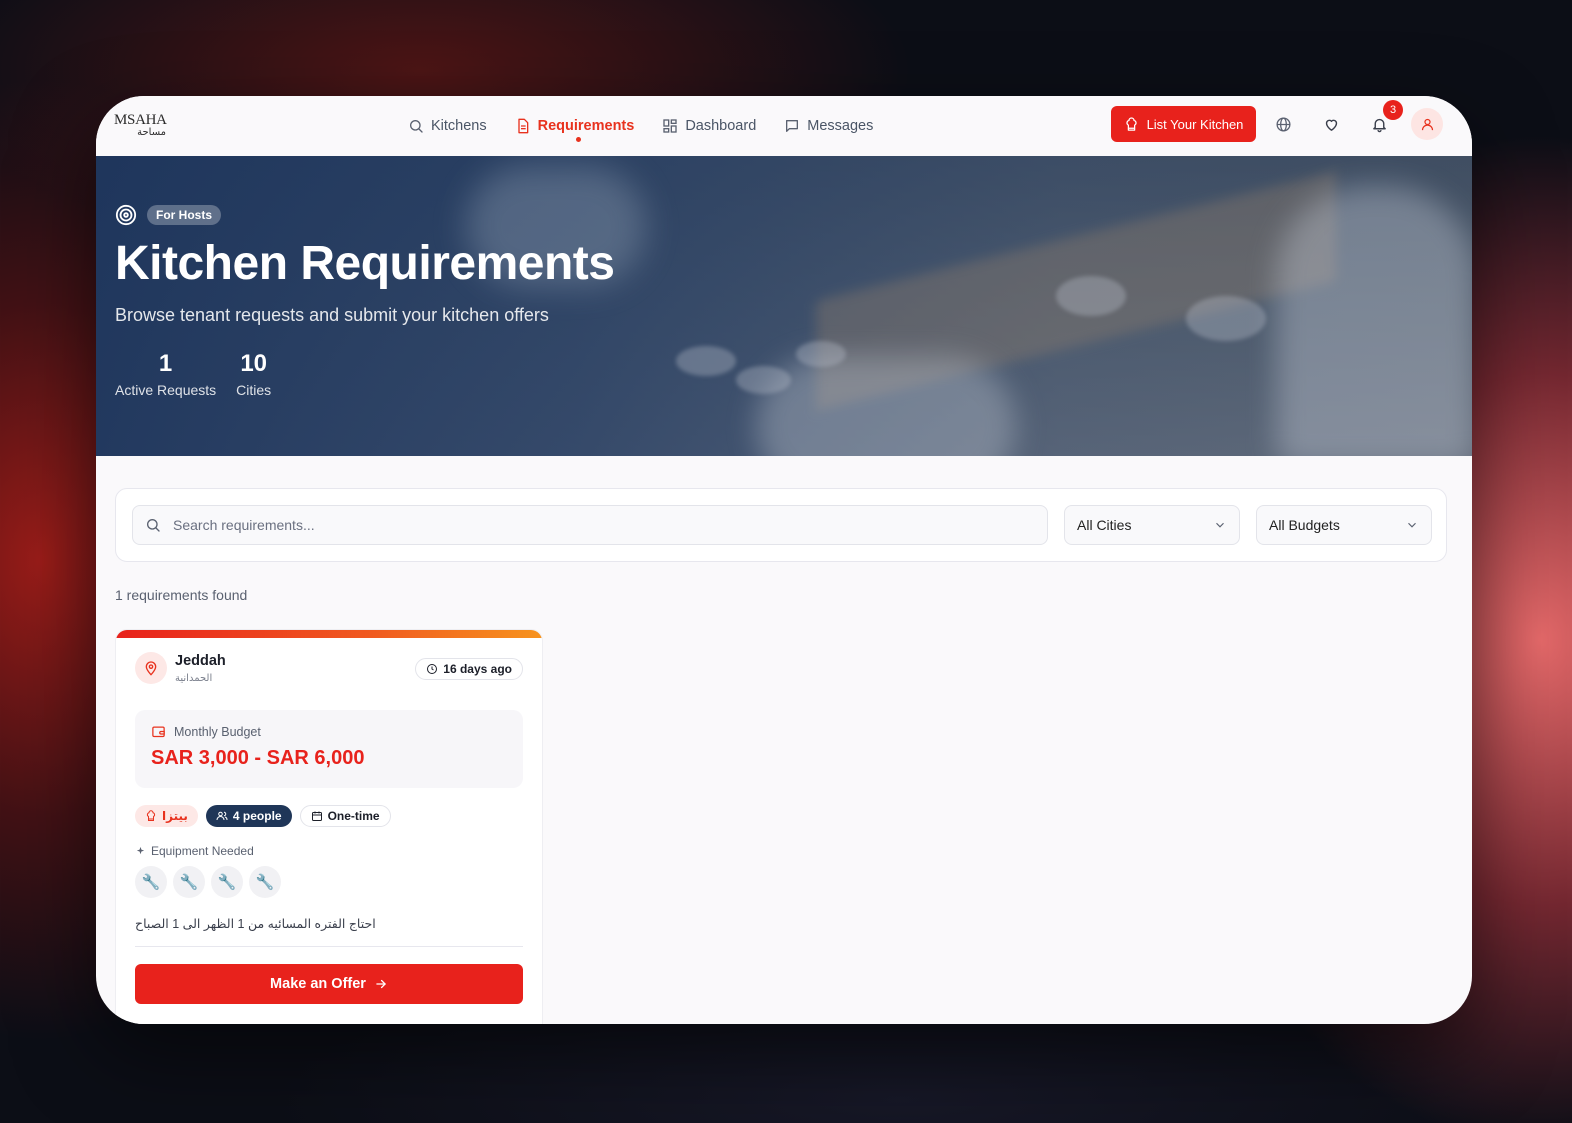 Image resolution: width=1572 pixels, height=1123 pixels. I want to click on page-title: Kitchen Requirements, so click(365, 263).